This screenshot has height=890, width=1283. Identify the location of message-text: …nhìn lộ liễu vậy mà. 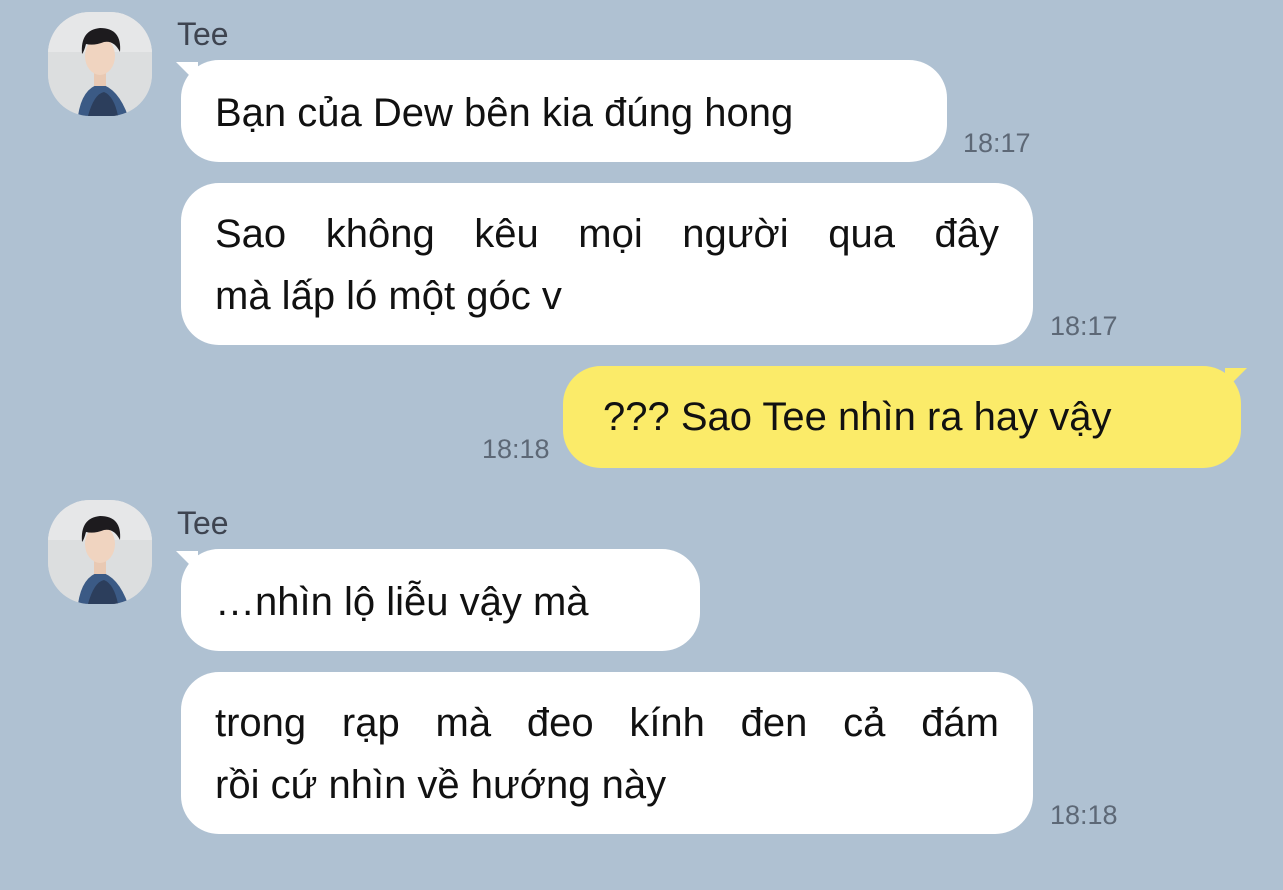
(402, 602).